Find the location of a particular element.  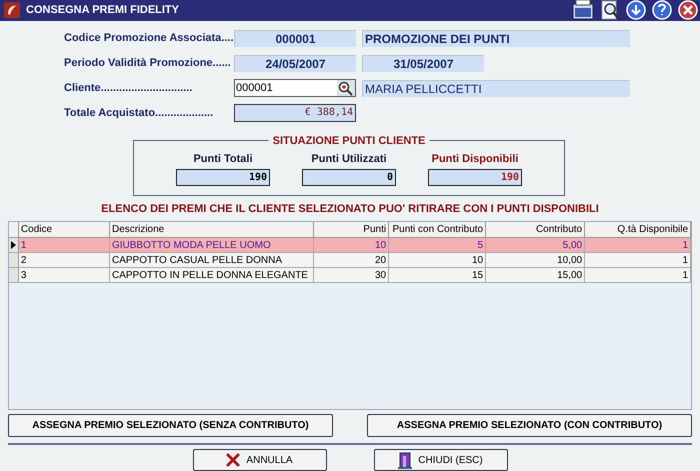

table-cell: CAPPOTTO IN PELLE DONNA ELEGANTE is located at coordinates (212, 275).